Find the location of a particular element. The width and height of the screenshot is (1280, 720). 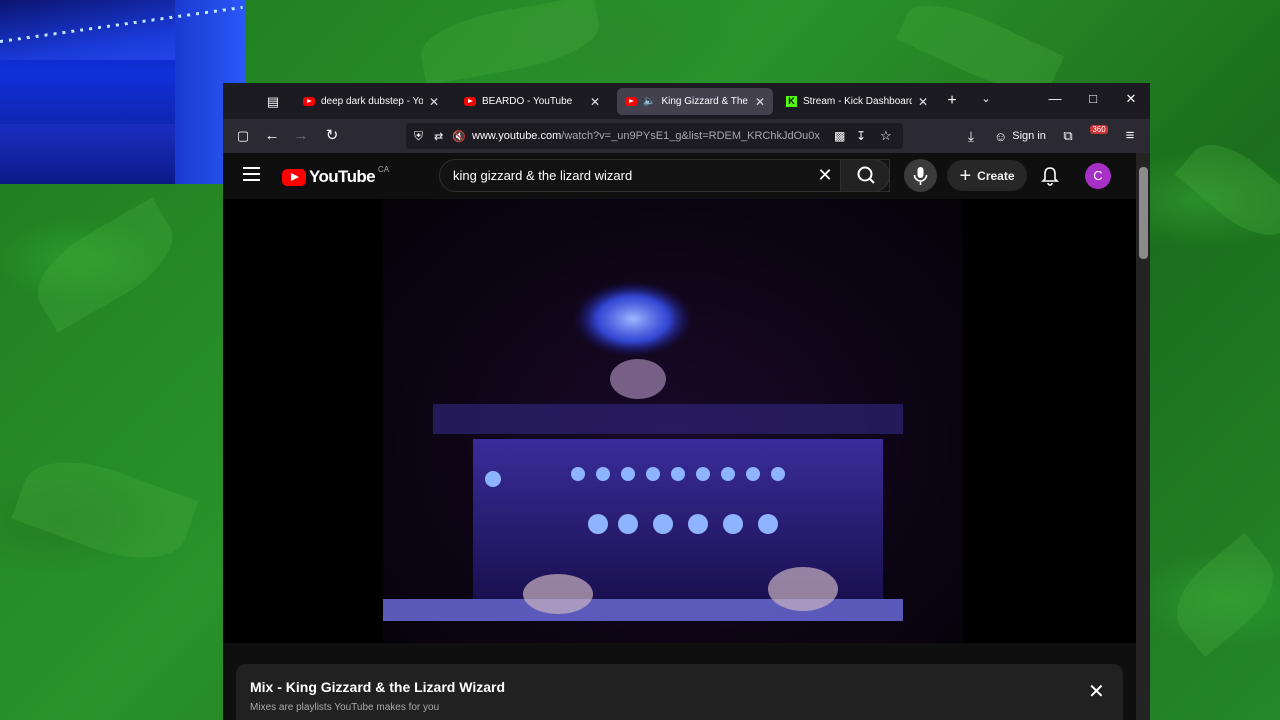

avatar: C is located at coordinates (1098, 176).